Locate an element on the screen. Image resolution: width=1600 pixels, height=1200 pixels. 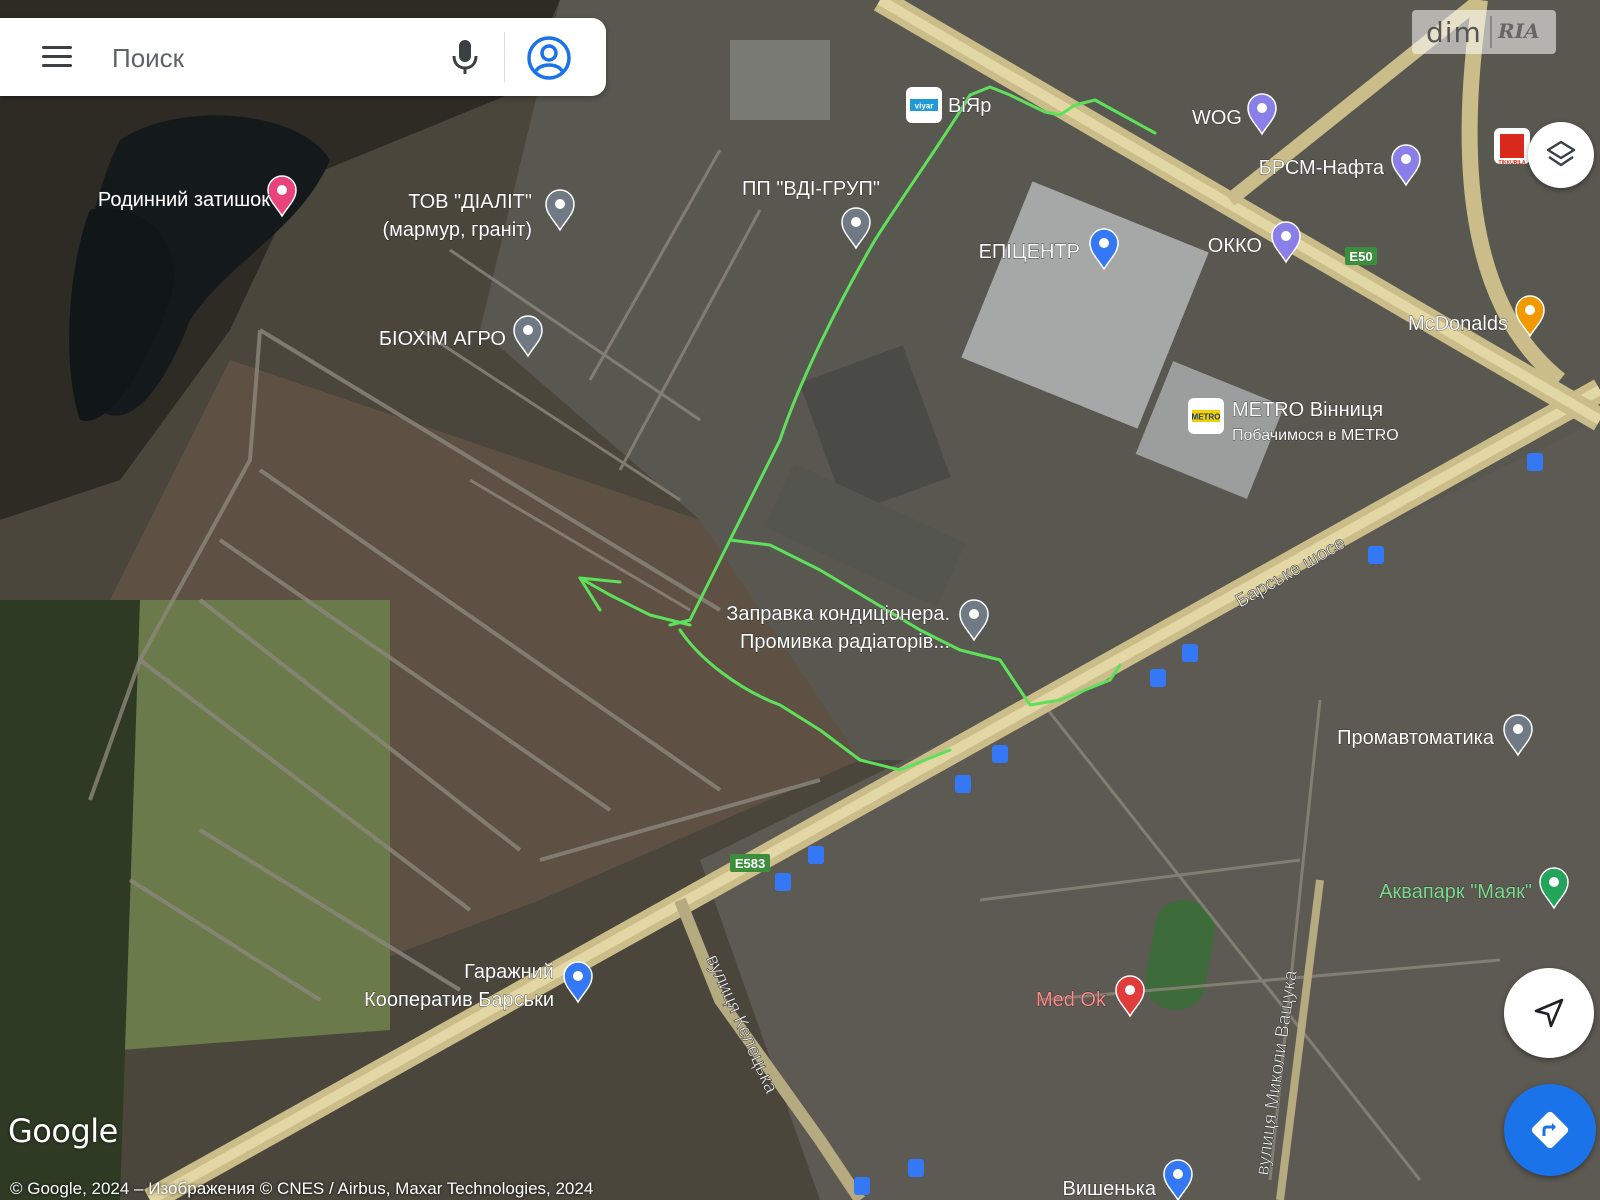
place-label: Вишенька is located at coordinates (1110, 1189).